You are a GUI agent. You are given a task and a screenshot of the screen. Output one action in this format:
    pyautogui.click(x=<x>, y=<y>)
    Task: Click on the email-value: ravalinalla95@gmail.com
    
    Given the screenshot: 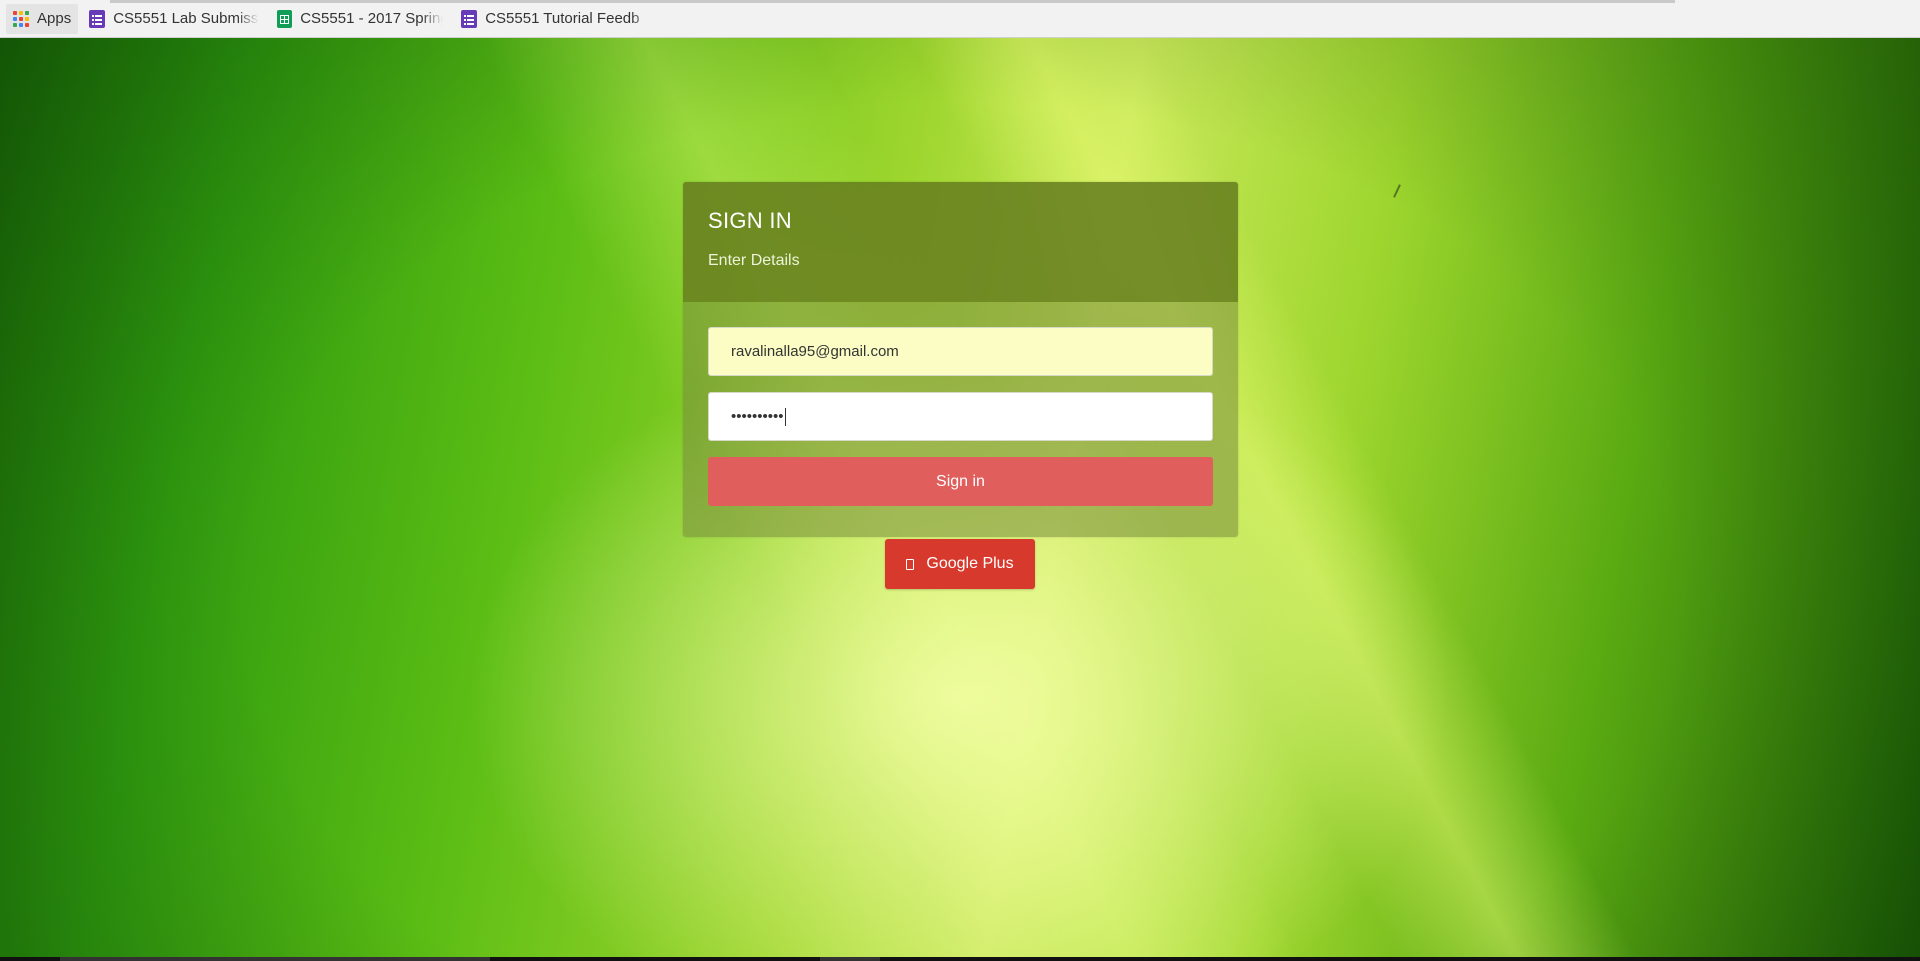 What is the action you would take?
    pyautogui.click(x=815, y=351)
    